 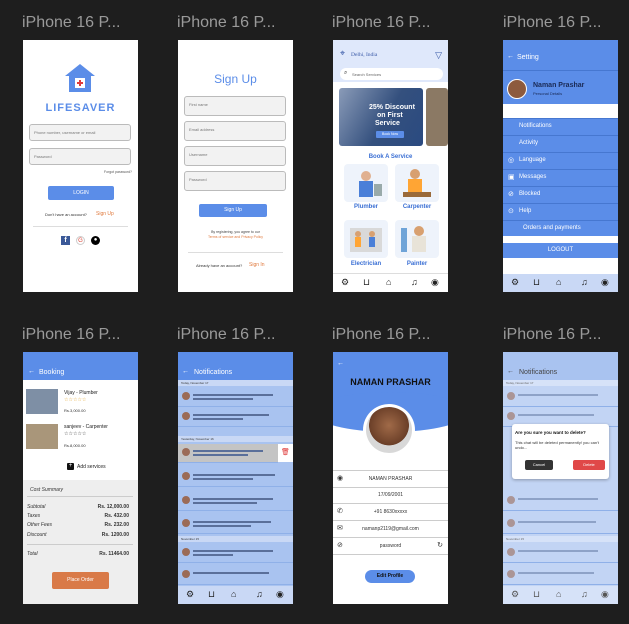 What do you see at coordinates (95, 240) in the screenshot?
I see `apple-icon: ●` at bounding box center [95, 240].